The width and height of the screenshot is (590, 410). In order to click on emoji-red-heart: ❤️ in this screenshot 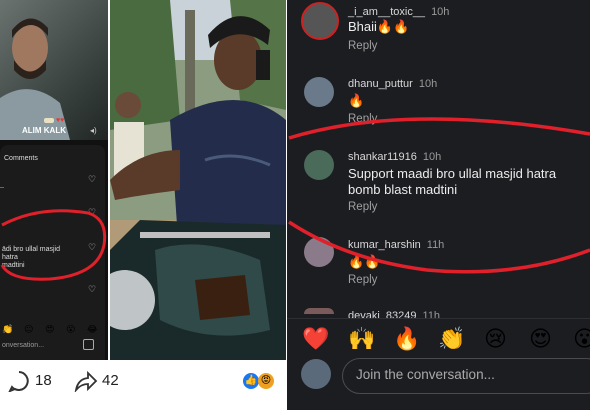, I will do `click(315, 339)`.